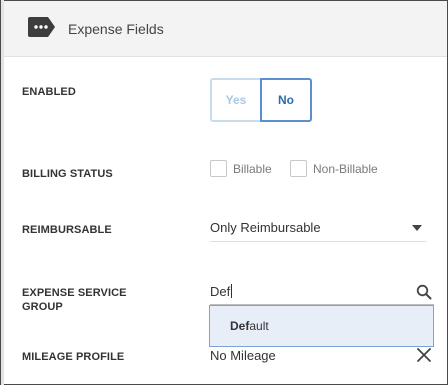 The height and width of the screenshot is (385, 448). What do you see at coordinates (286, 100) in the screenshot?
I see `enabled-no-button: No` at bounding box center [286, 100].